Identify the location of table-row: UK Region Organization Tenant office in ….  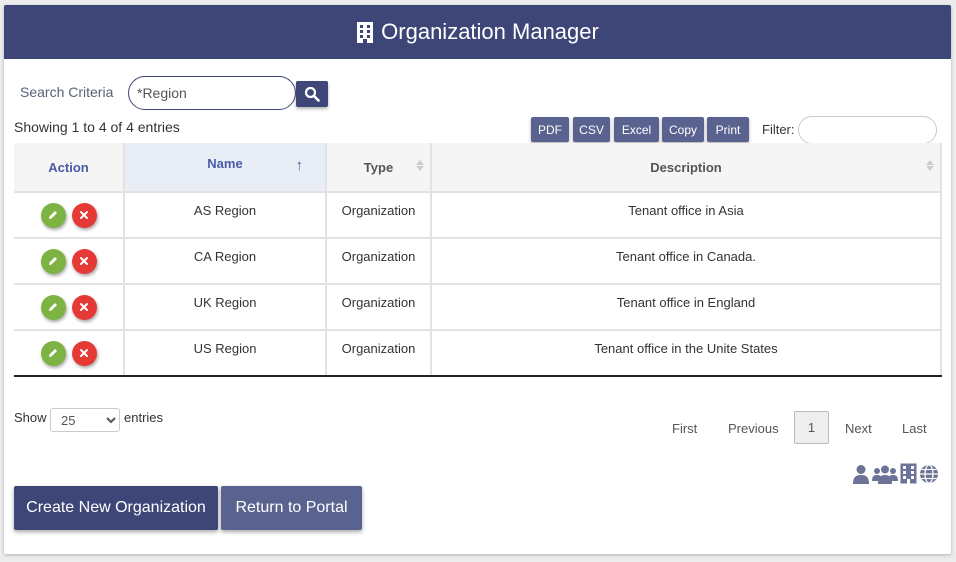
(478, 307).